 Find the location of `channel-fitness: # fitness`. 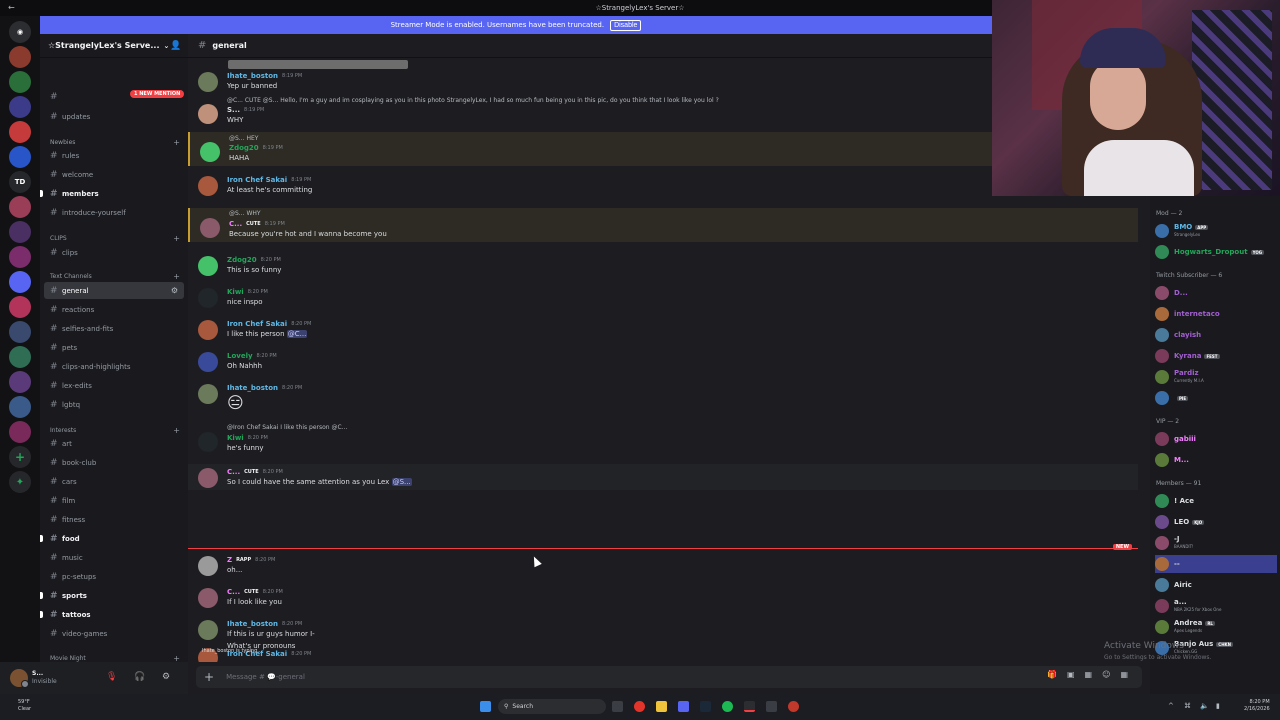

channel-fitness: # fitness is located at coordinates (114, 519).